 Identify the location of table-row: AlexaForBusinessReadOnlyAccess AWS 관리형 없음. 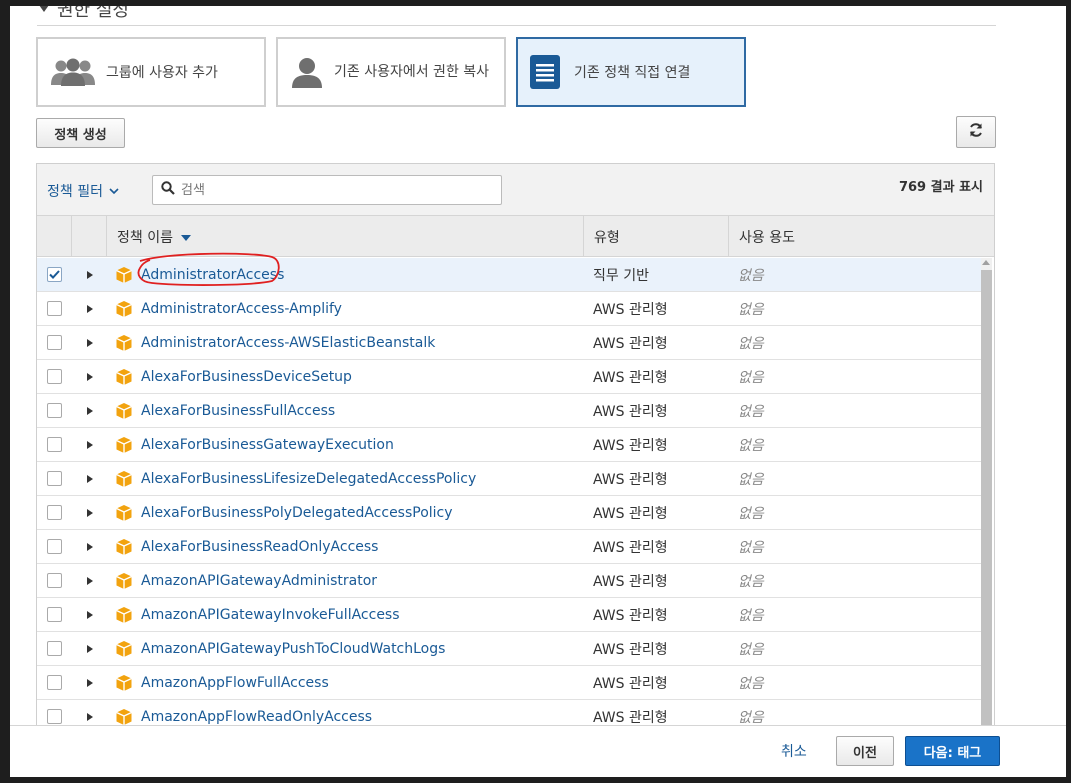
(509, 547).